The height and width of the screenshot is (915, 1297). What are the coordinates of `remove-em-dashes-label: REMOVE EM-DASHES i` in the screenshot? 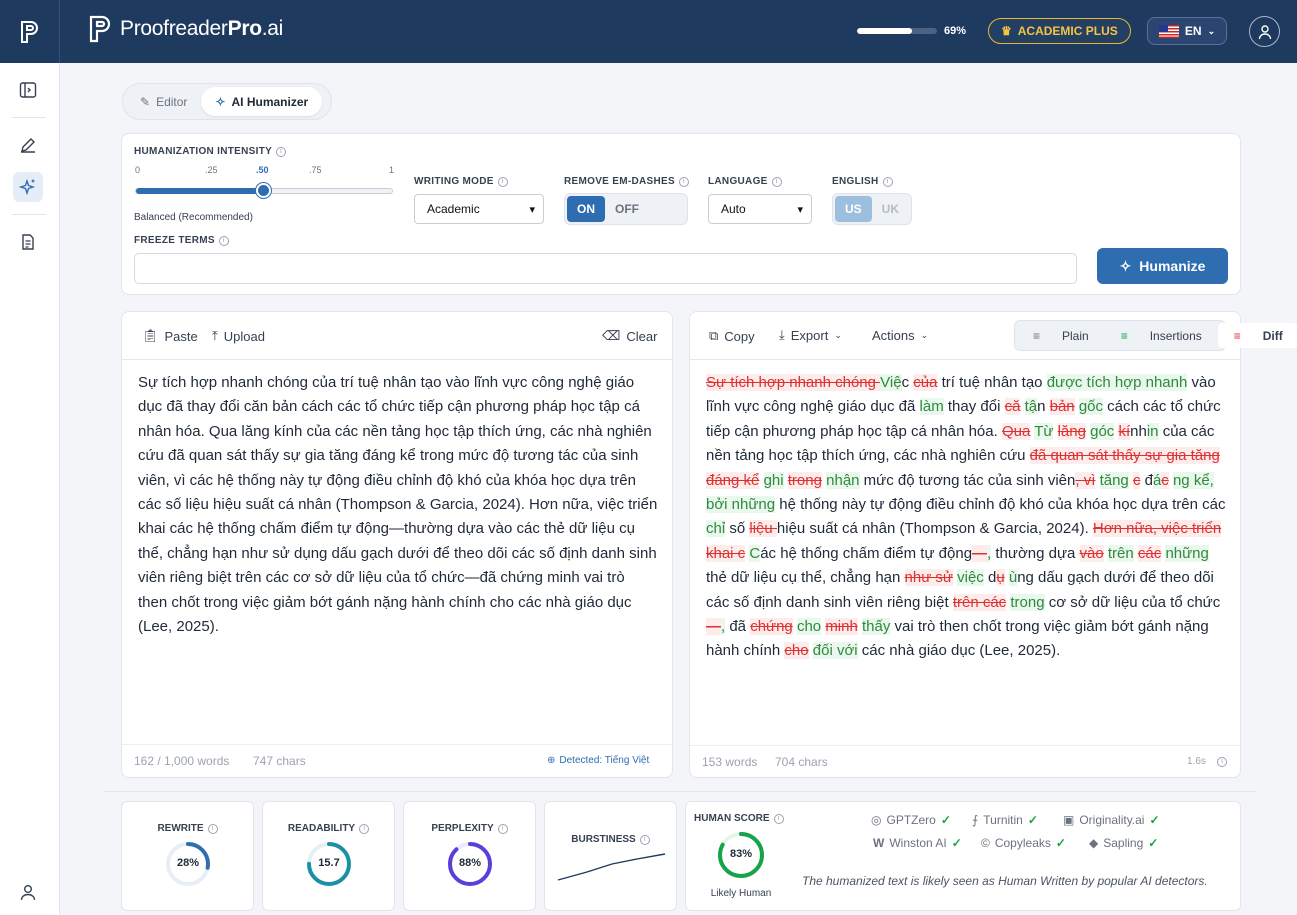 It's located at (626, 181).